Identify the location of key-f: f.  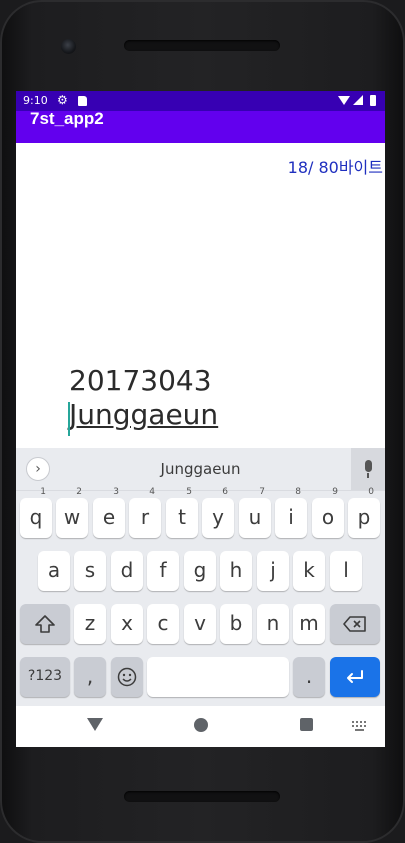
(163, 571).